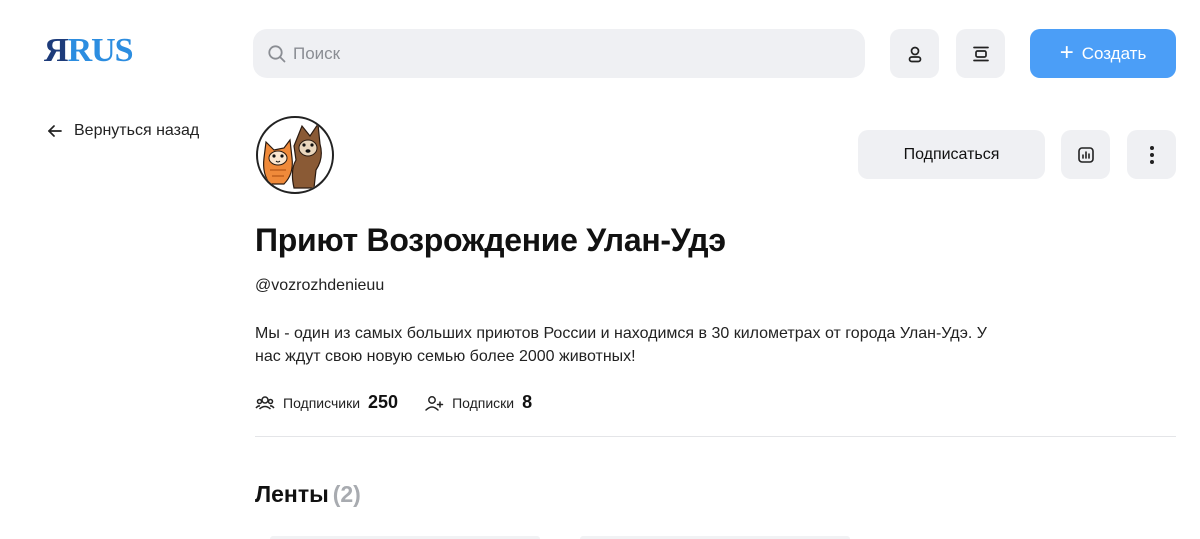 The image size is (1200, 539). I want to click on page-title: Приют Возрождение Улан-Удэ, so click(490, 240).